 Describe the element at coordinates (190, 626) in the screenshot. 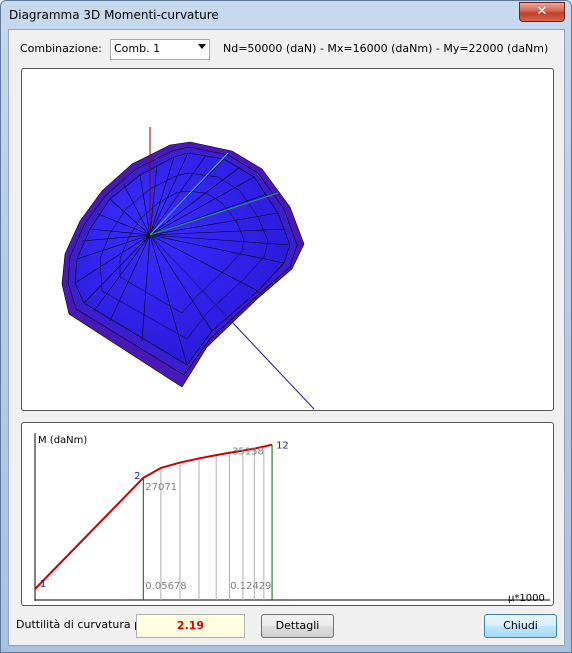

I see `ductility-value: 2.19` at that location.